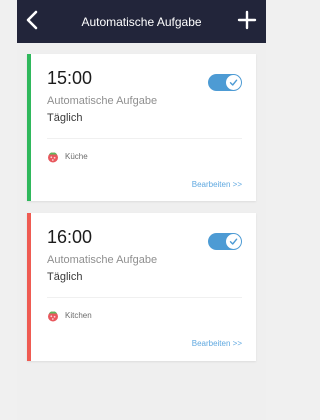 This screenshot has width=320, height=420. What do you see at coordinates (70, 237) in the screenshot?
I see `task-time: 16:00` at bounding box center [70, 237].